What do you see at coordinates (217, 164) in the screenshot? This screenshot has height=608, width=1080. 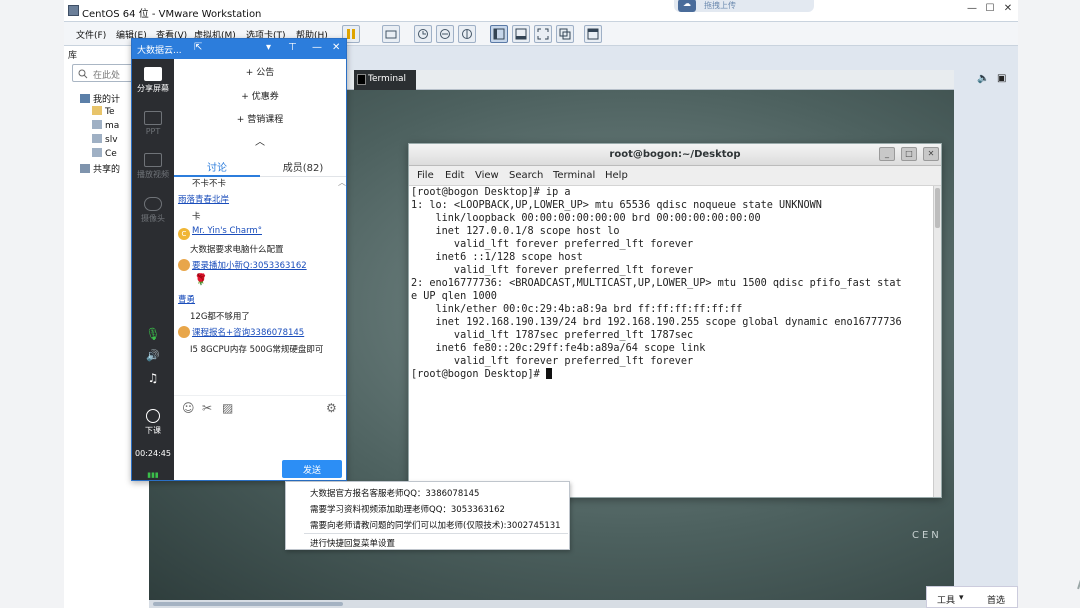 I see `tab-discussion: 讨论` at bounding box center [217, 164].